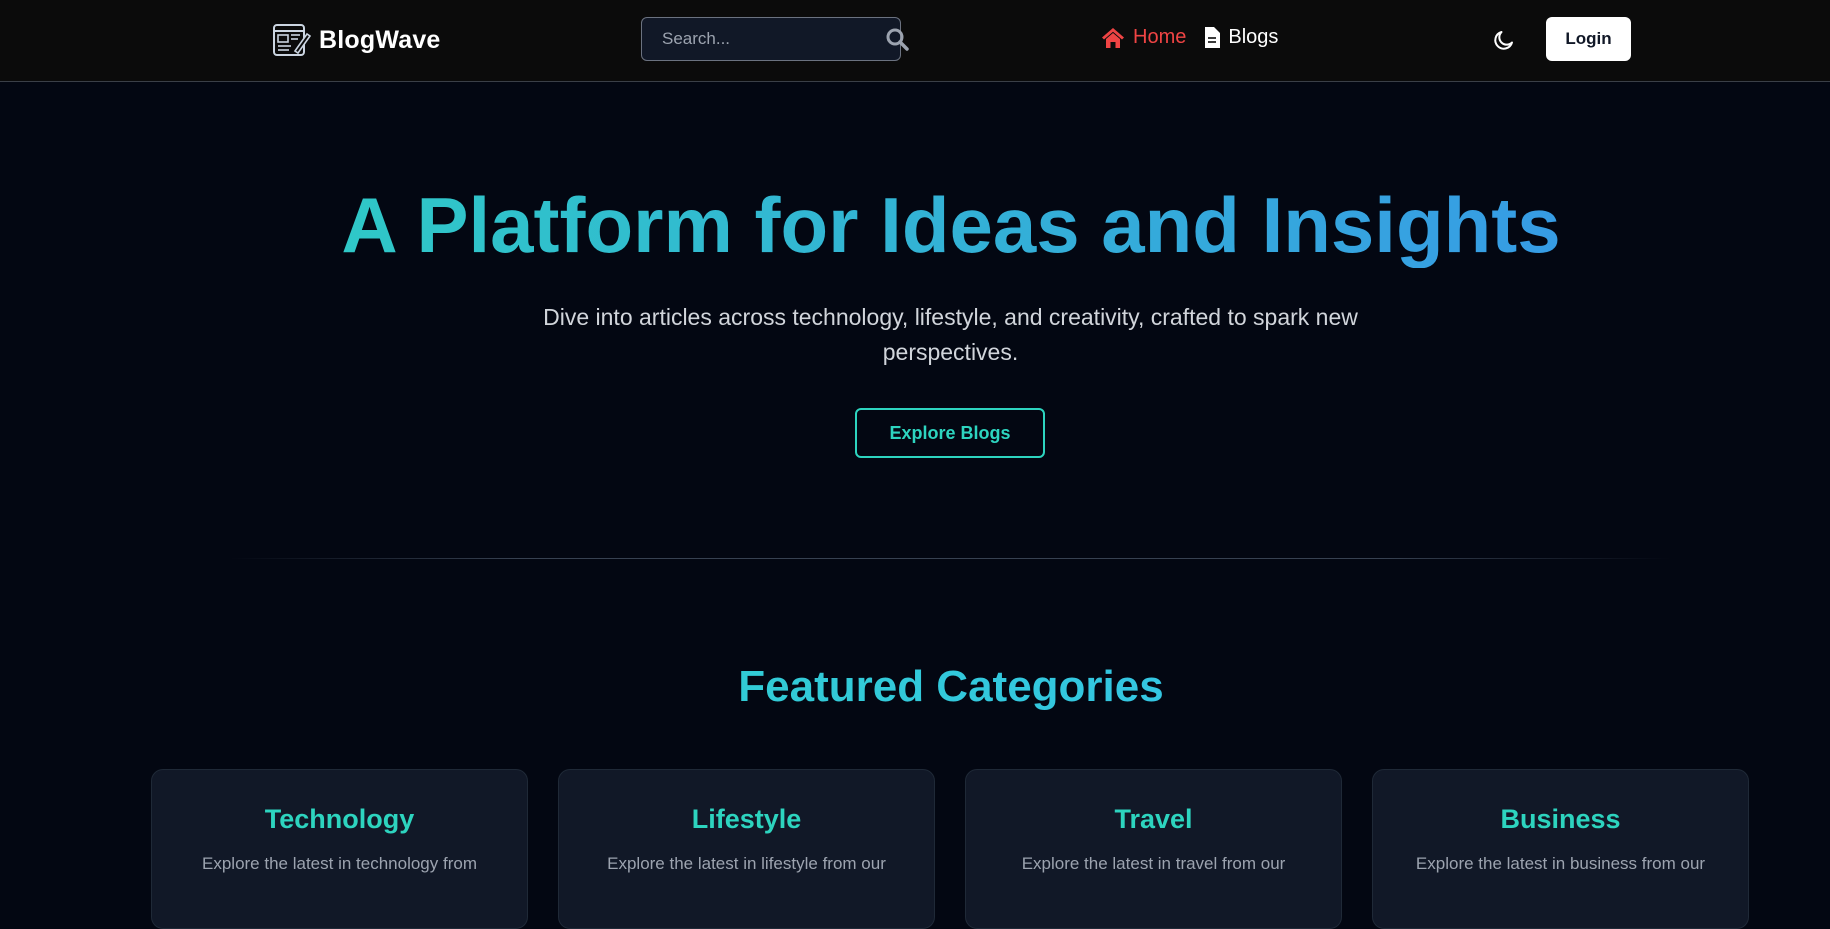 This screenshot has height=929, width=1830. What do you see at coordinates (292, 40) in the screenshot?
I see `blog-logo-icon` at bounding box center [292, 40].